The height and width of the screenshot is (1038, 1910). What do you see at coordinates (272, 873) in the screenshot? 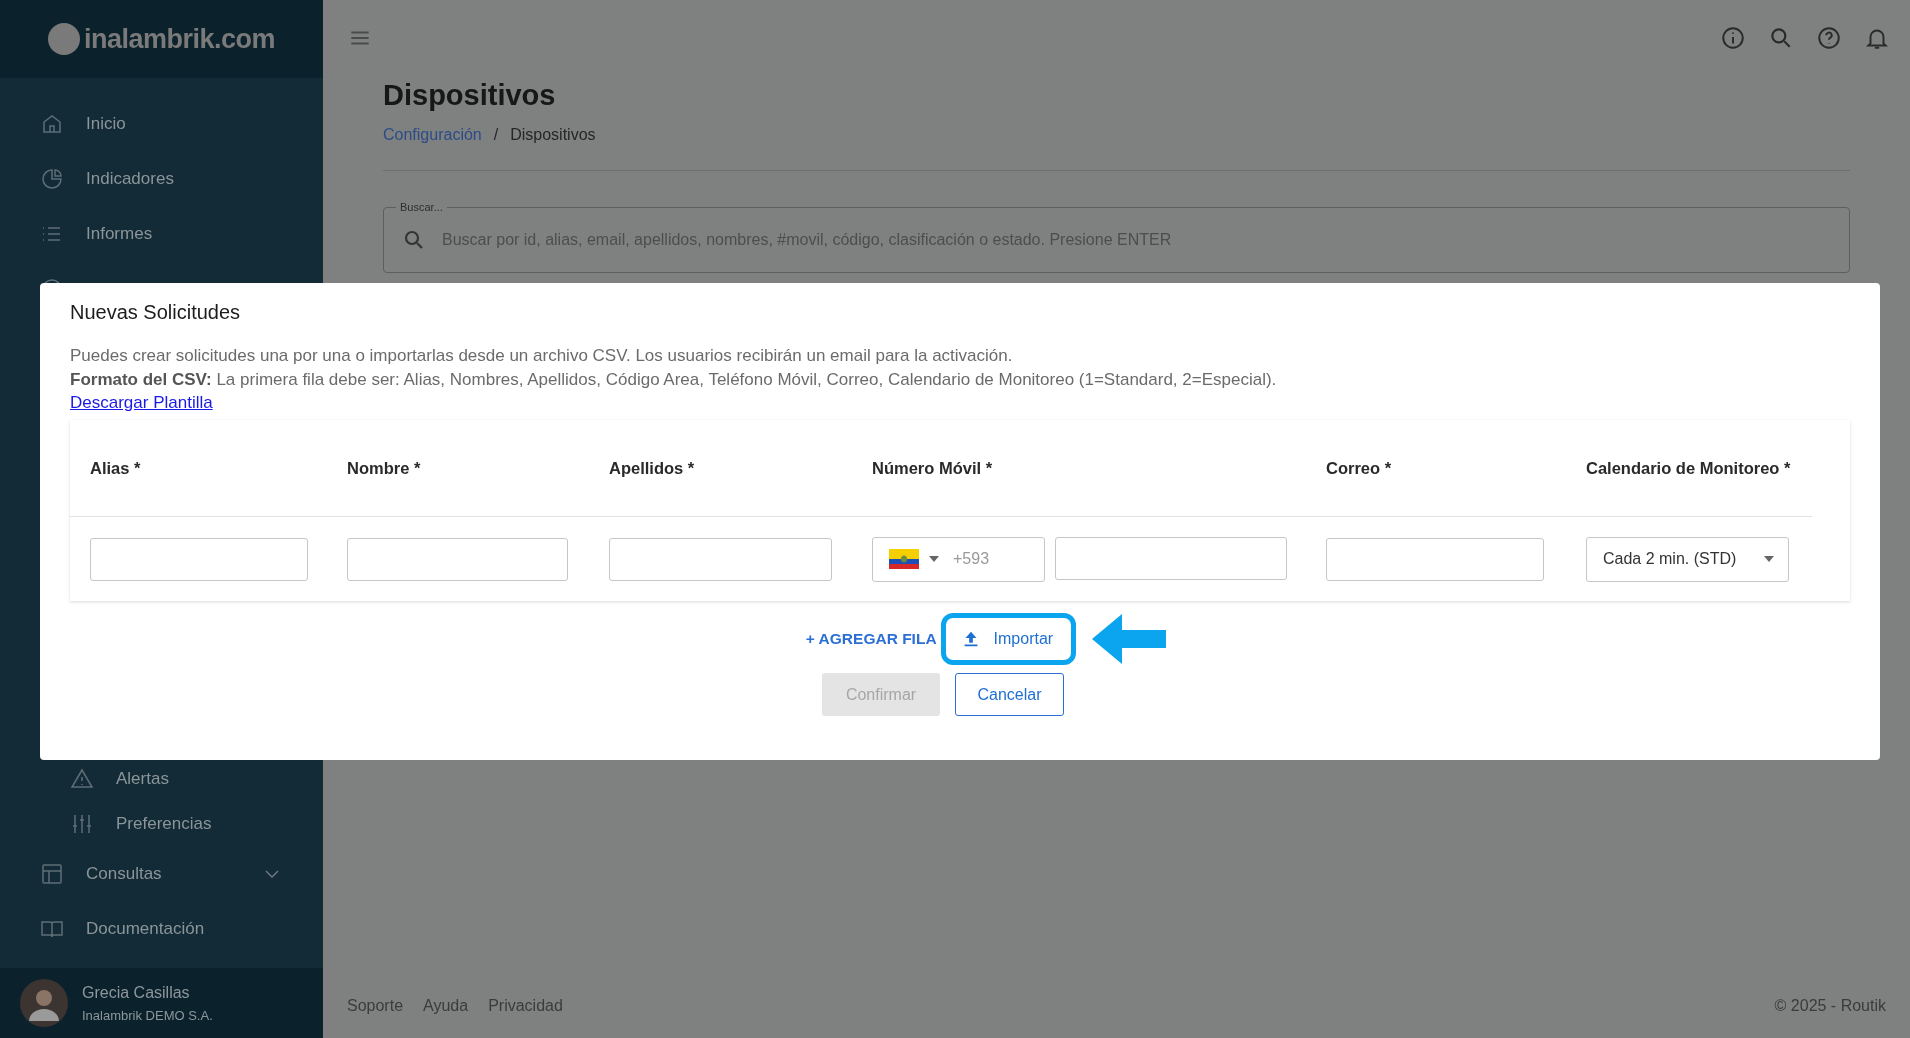
I see `chevron-down-icon` at bounding box center [272, 873].